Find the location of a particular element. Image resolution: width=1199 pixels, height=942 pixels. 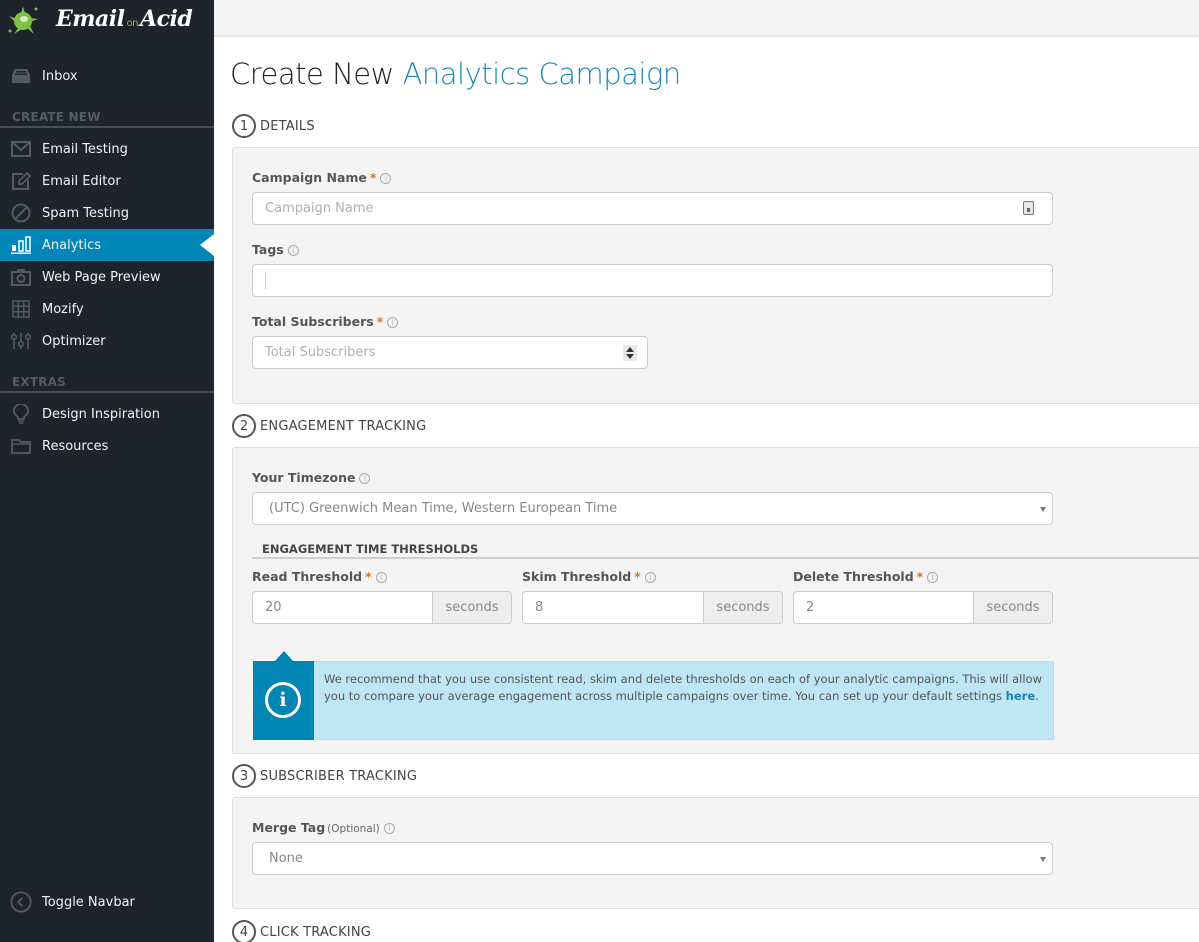

brand-logo: Email onAcid is located at coordinates (107, 24).